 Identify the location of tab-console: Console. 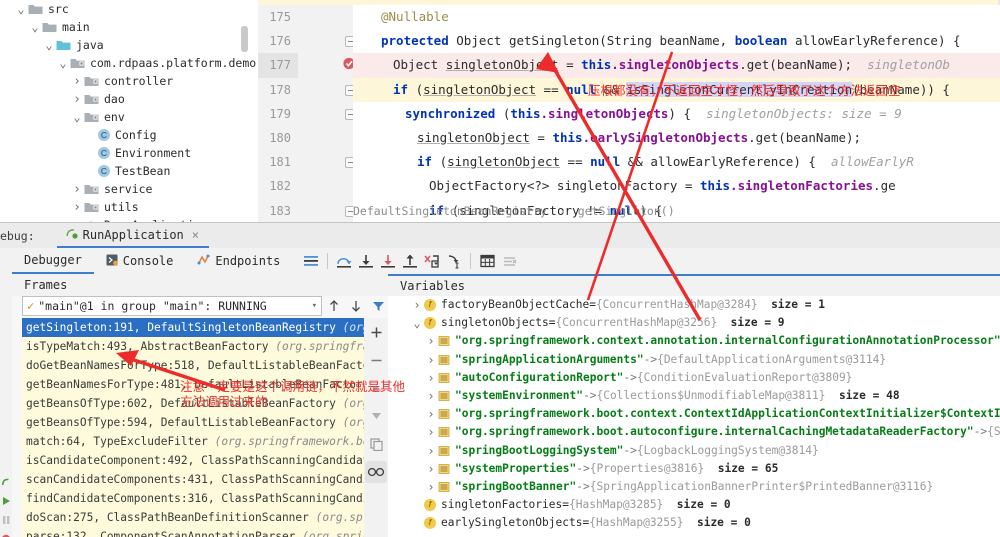
(140, 261).